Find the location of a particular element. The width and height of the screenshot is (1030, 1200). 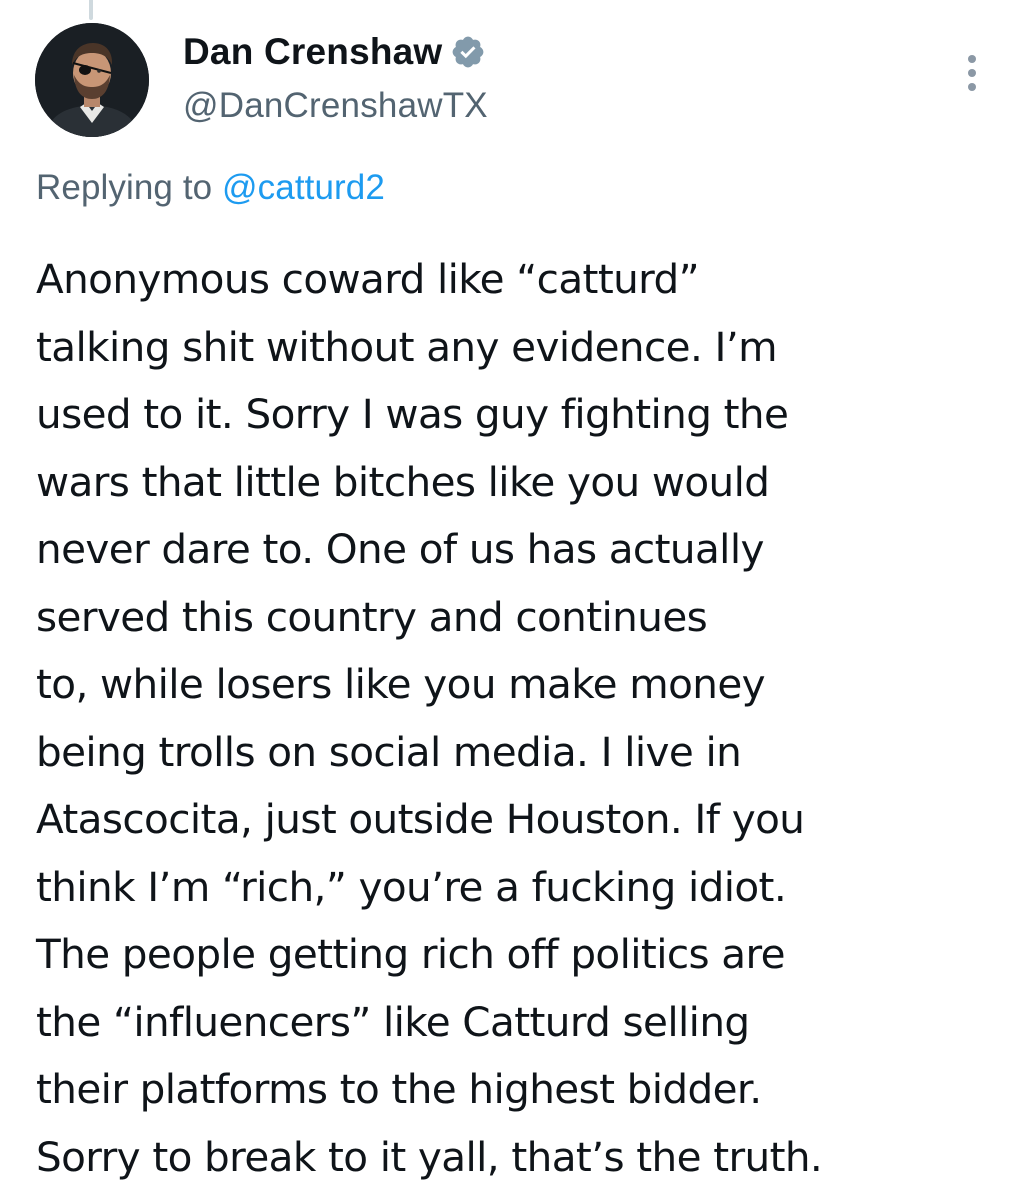

avatar is located at coordinates (92, 80).